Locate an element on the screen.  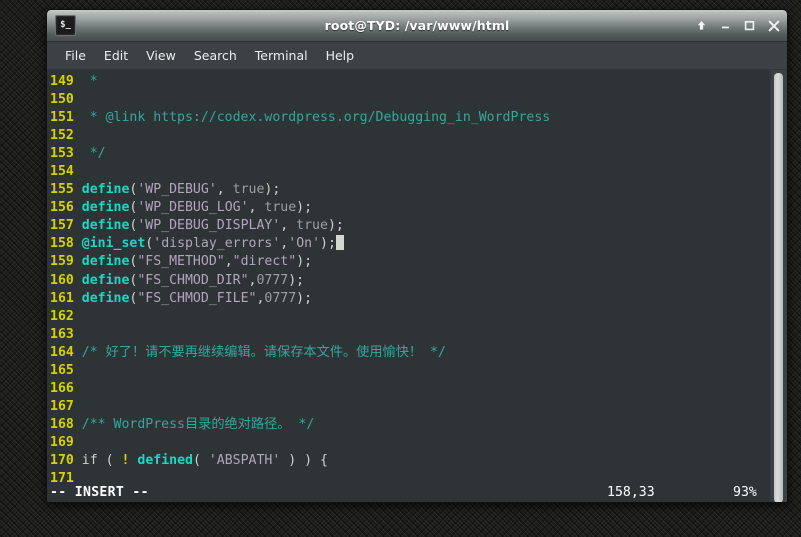
code-token: 'WP_DEBUG' is located at coordinates (177, 190).